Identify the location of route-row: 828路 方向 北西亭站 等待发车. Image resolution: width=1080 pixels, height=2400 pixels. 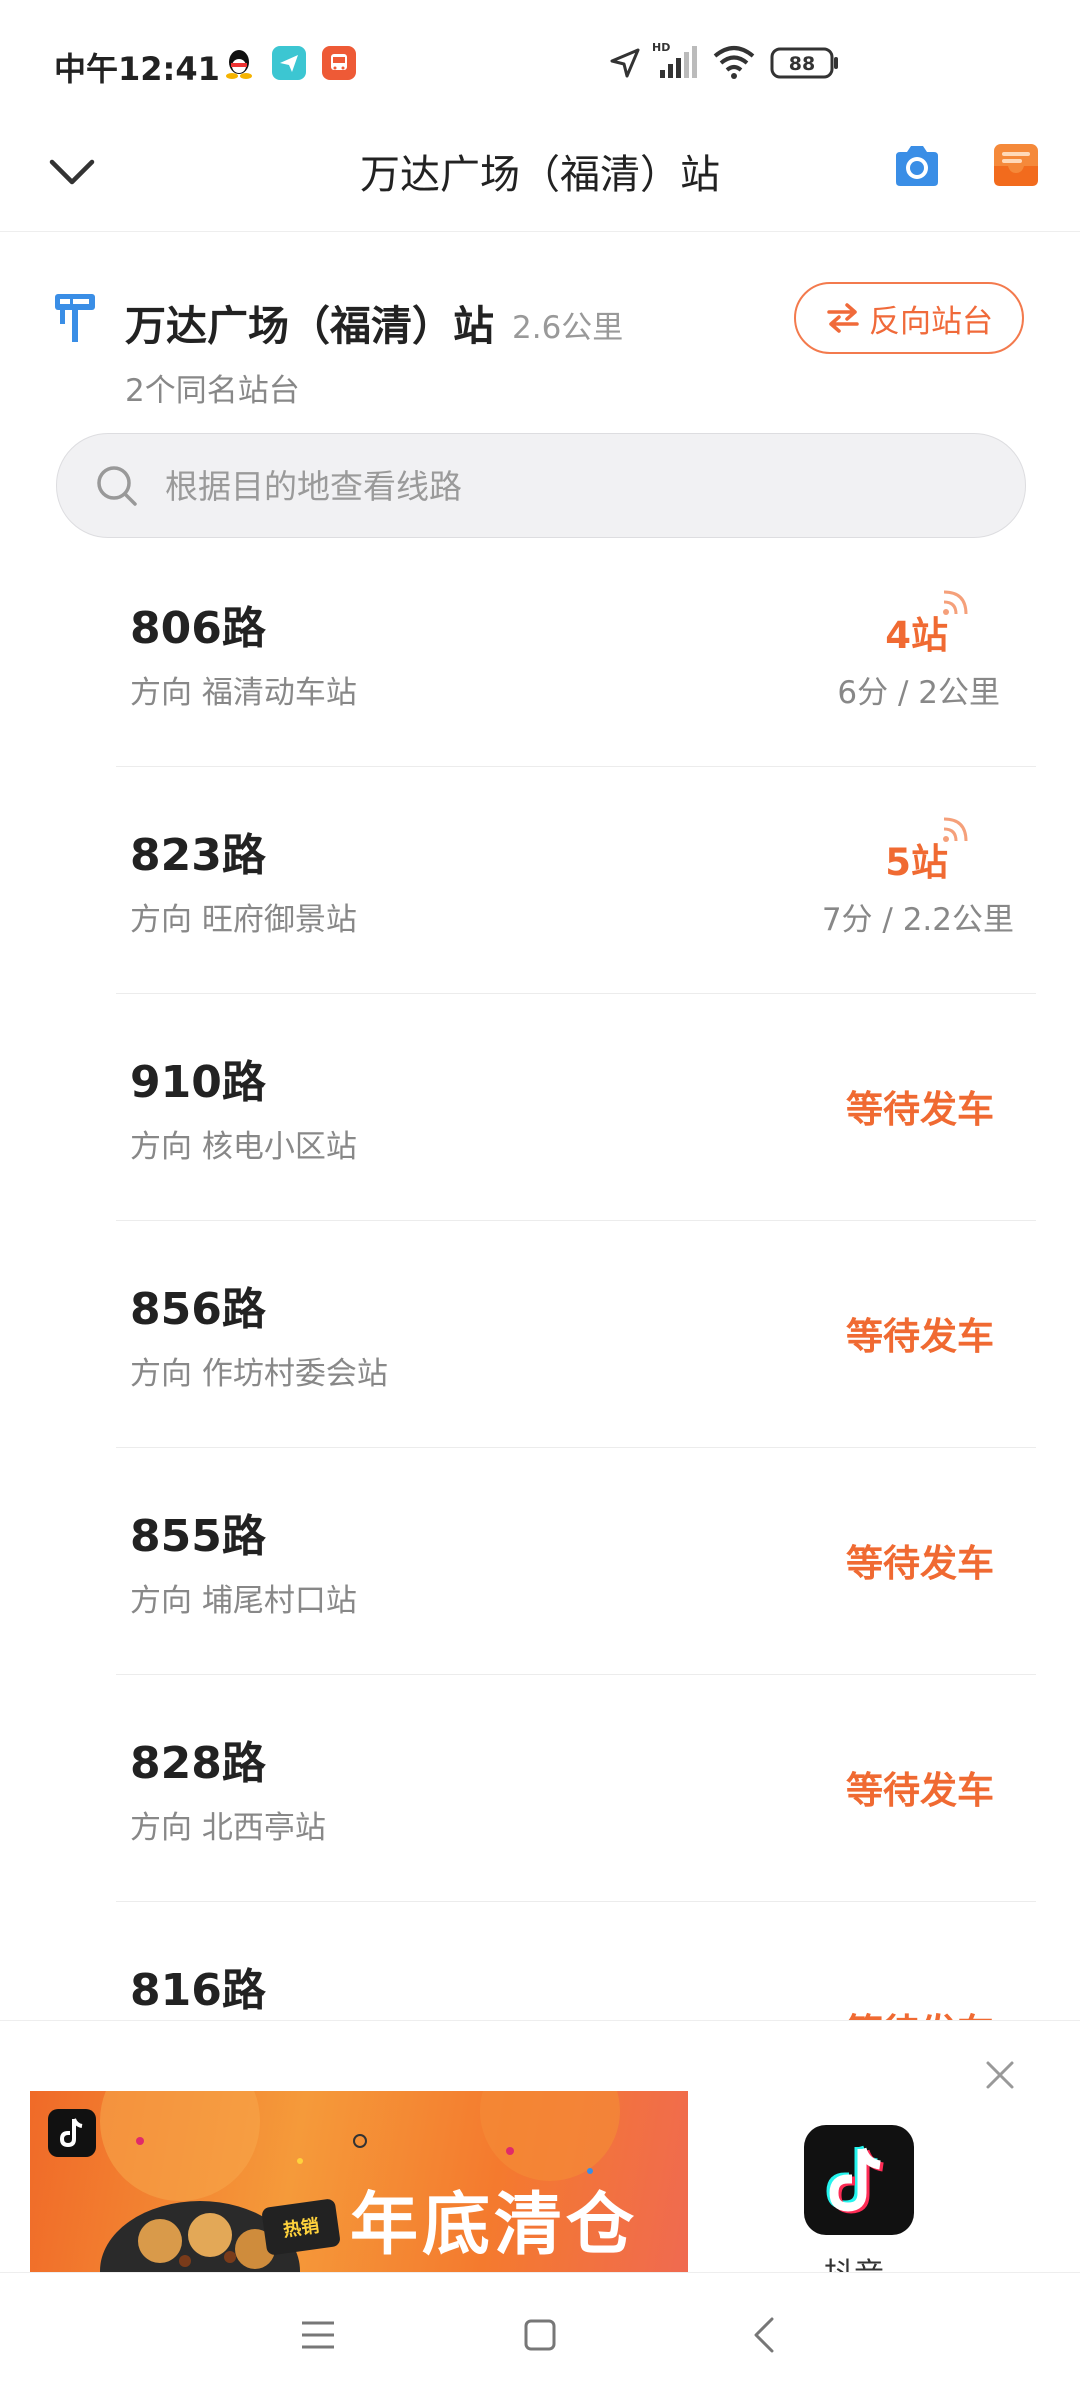
(540, 1788).